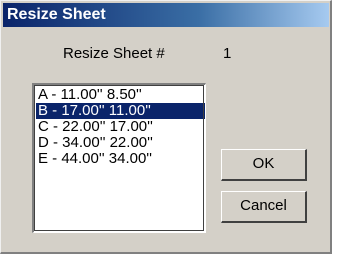  I want to click on sheet-number-label: Resize Sheet #, so click(114, 53).